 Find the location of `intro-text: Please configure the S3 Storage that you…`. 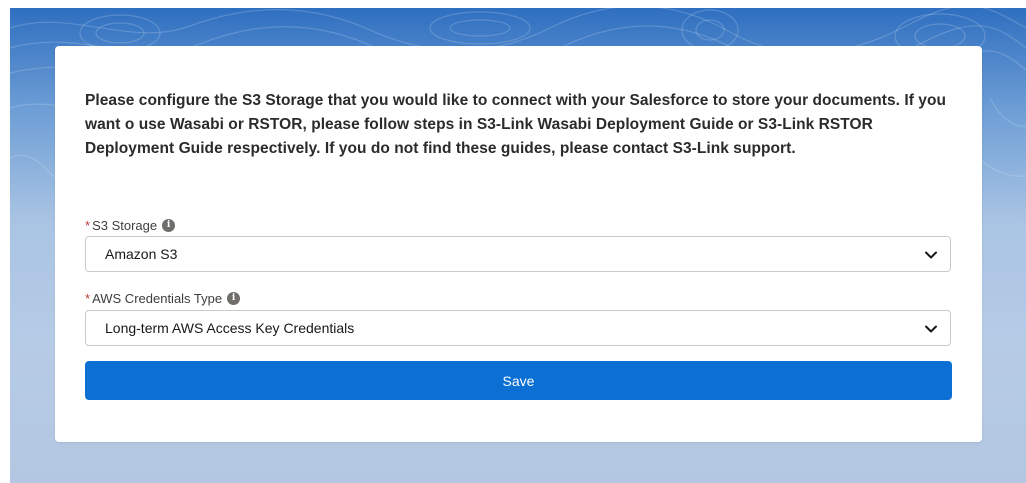

intro-text: Please configure the S3 Storage that you… is located at coordinates (515, 124).